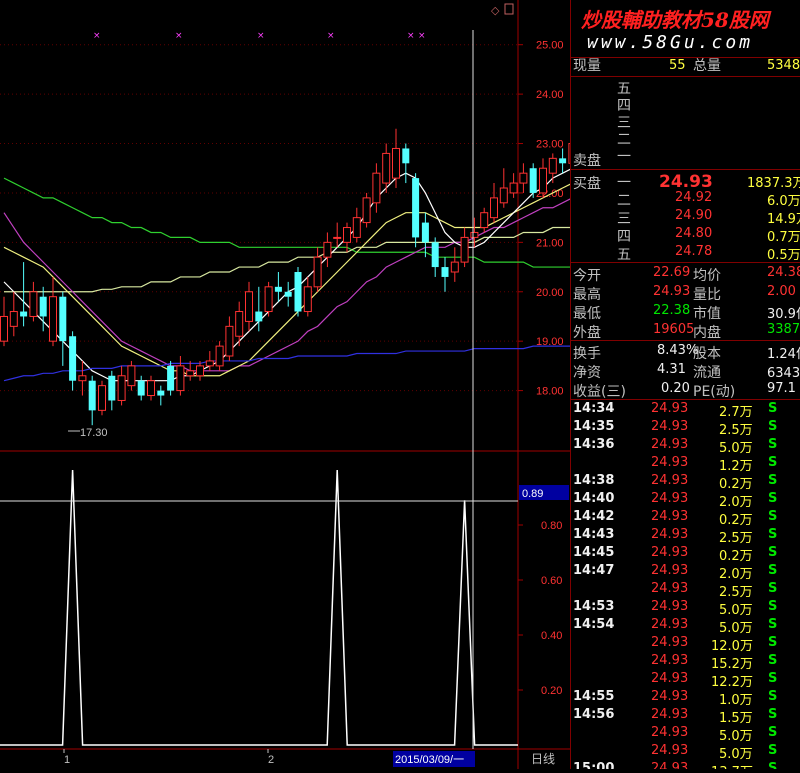 The height and width of the screenshot is (773, 800). What do you see at coordinates (694, 215) in the screenshot?
I see `buy-level-price: 24.90` at bounding box center [694, 215].